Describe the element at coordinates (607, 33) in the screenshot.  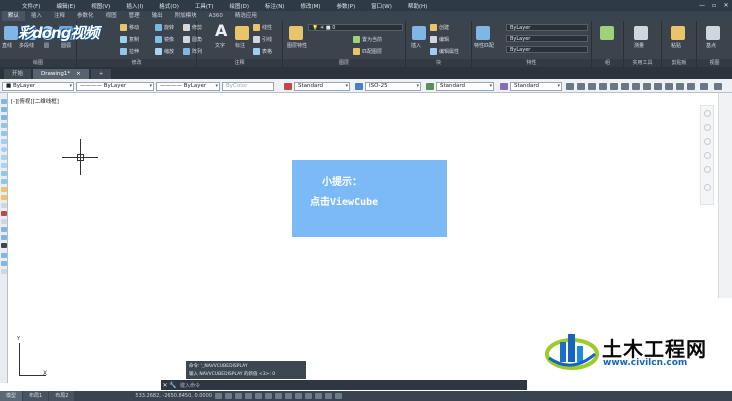
I see `group-icon` at that location.